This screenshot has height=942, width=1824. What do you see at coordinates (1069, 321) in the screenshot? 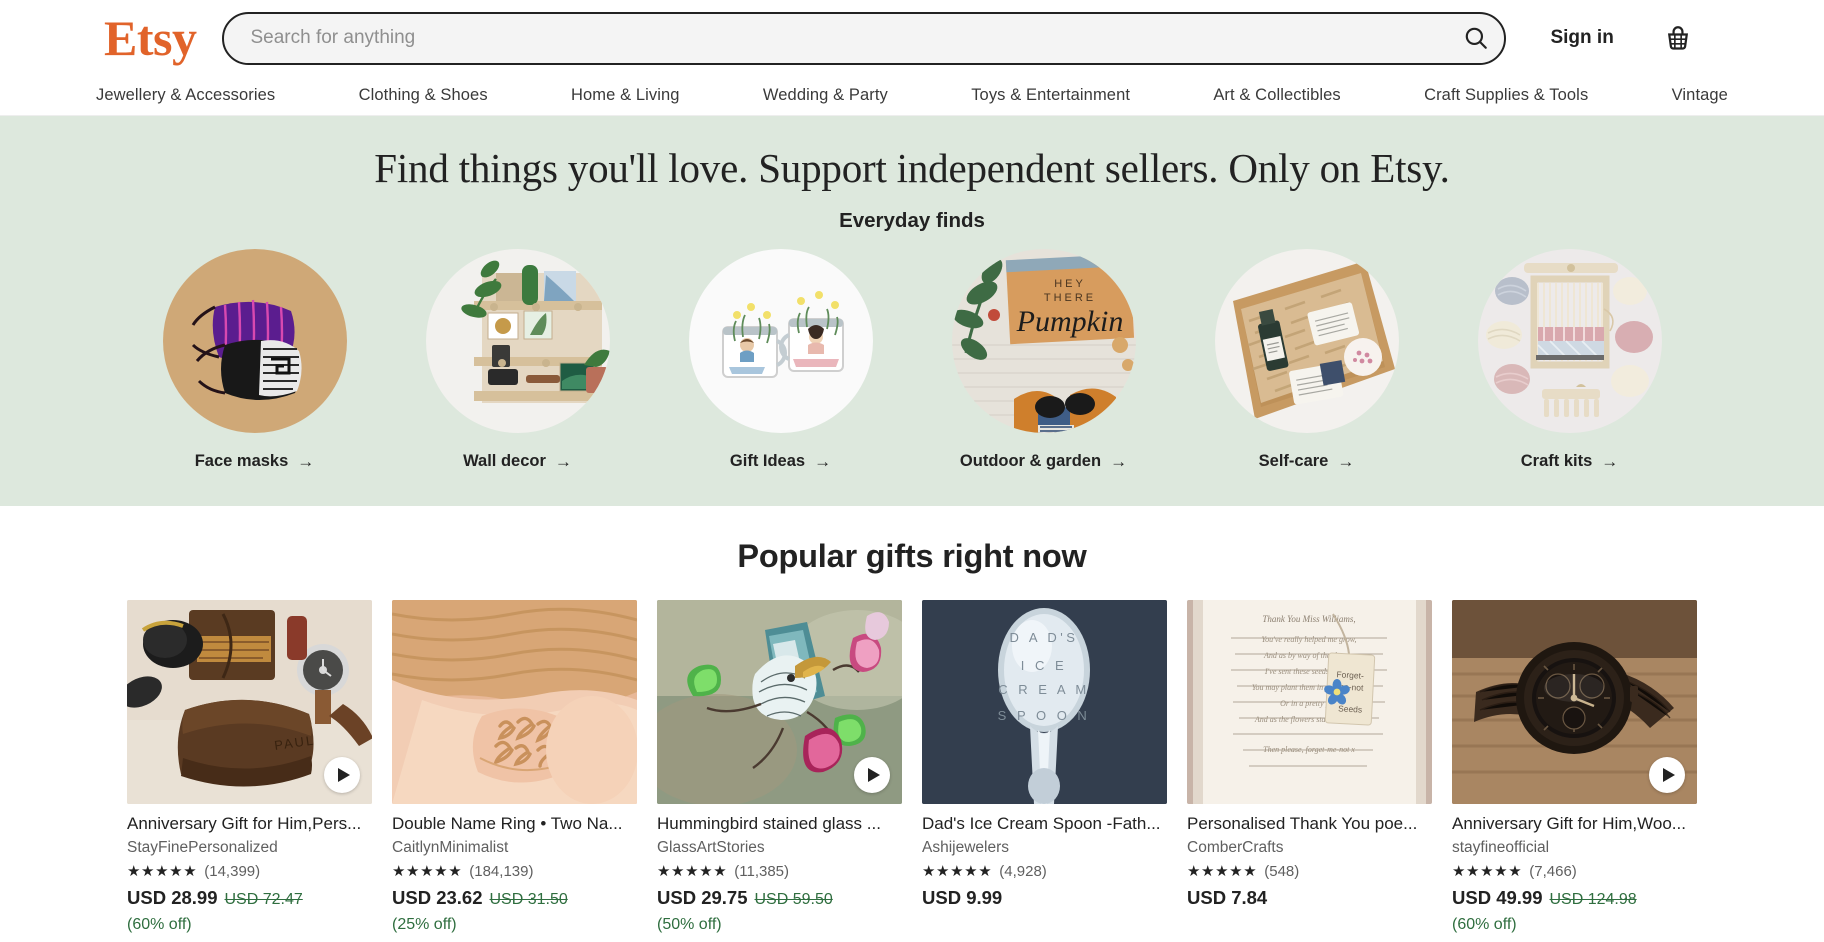
I see `svg-text: Pumpkin` at bounding box center [1069, 321].